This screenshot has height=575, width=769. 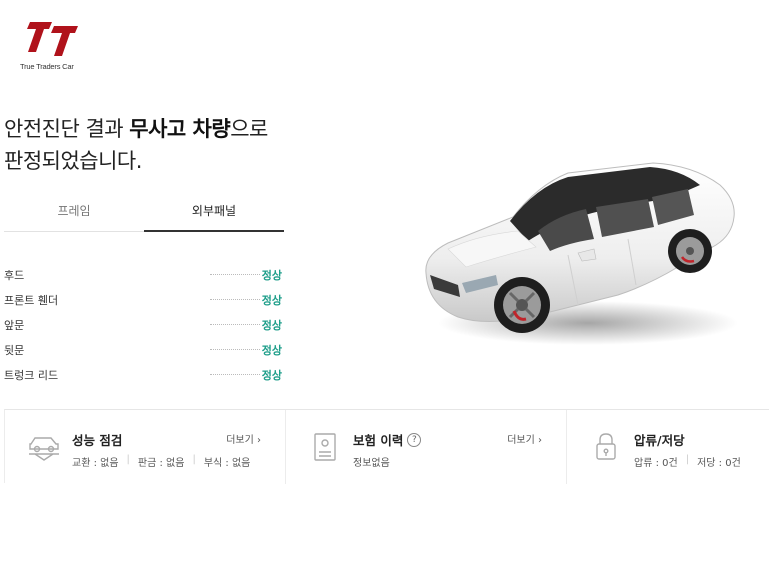 I want to click on card-details: 압류 : 0건 | 저당 : 0건, so click(x=687, y=461).